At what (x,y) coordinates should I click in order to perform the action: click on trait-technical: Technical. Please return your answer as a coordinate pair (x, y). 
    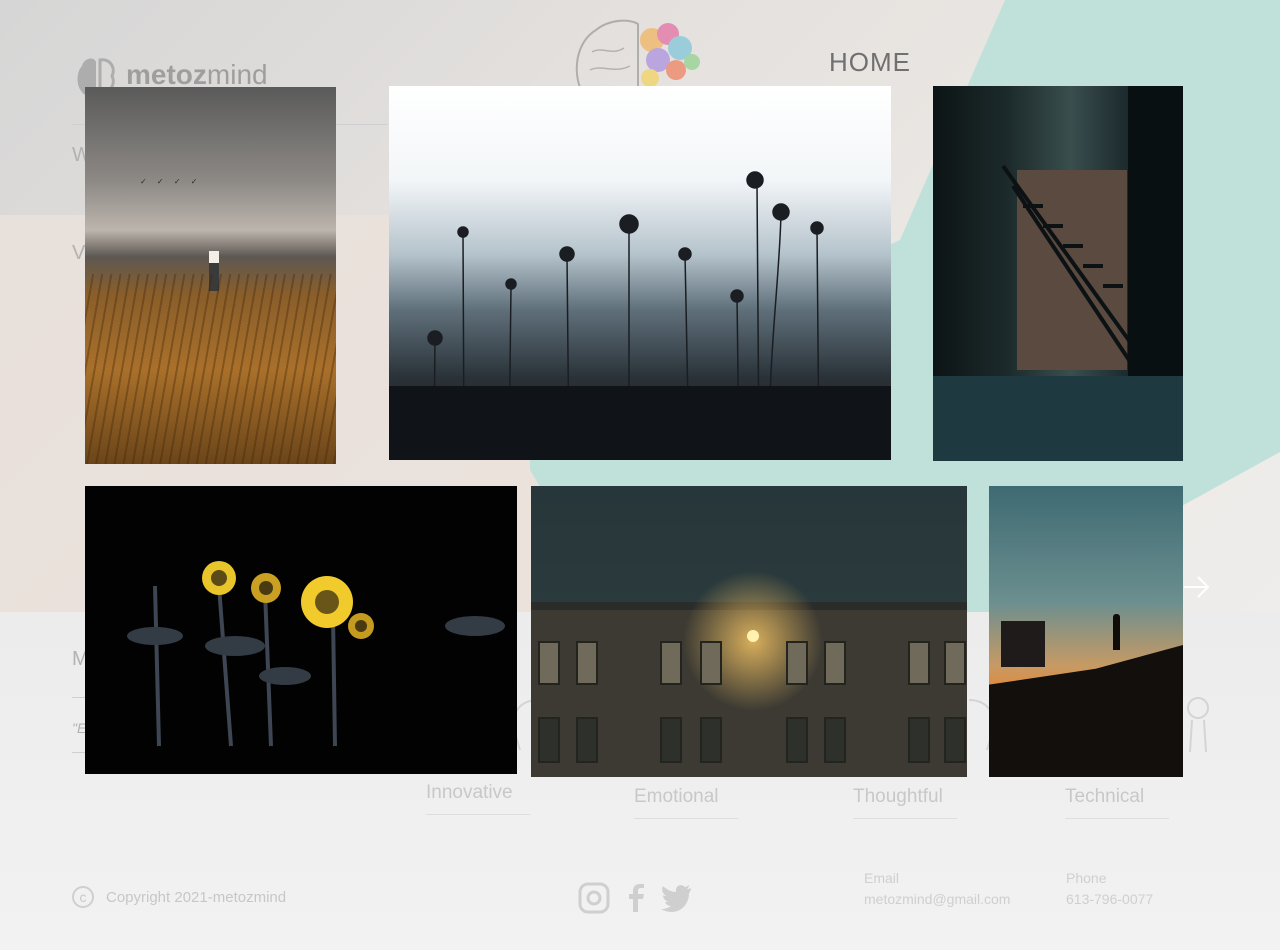
    Looking at the image, I should click on (1117, 802).